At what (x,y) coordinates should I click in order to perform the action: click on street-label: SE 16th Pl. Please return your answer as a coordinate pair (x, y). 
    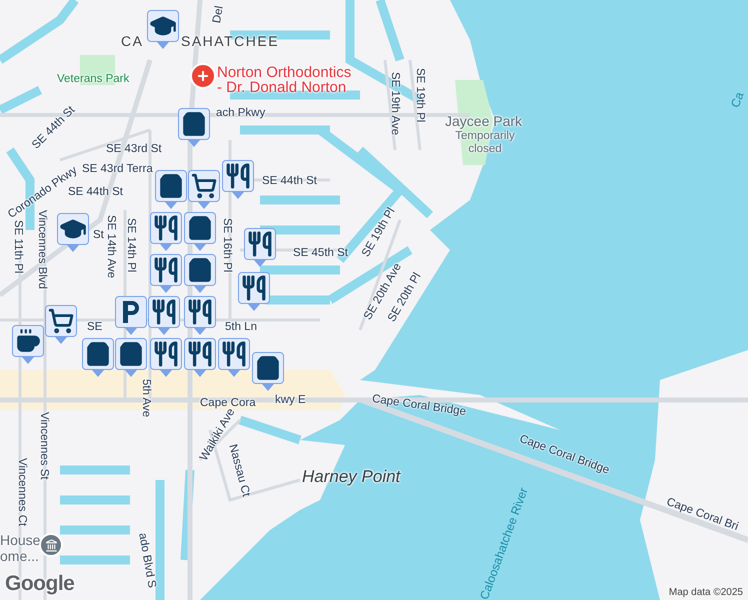
    Looking at the image, I should click on (226, 245).